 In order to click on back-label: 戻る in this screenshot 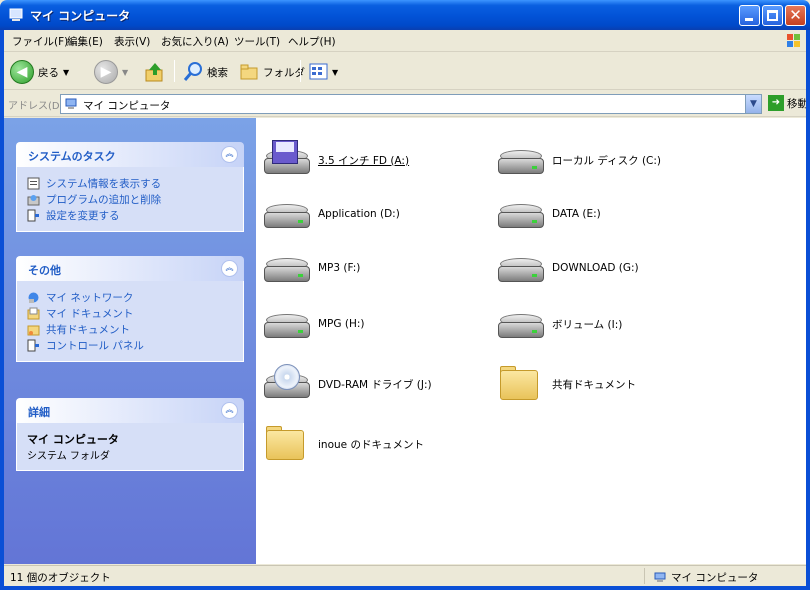, I will do `click(48, 72)`.